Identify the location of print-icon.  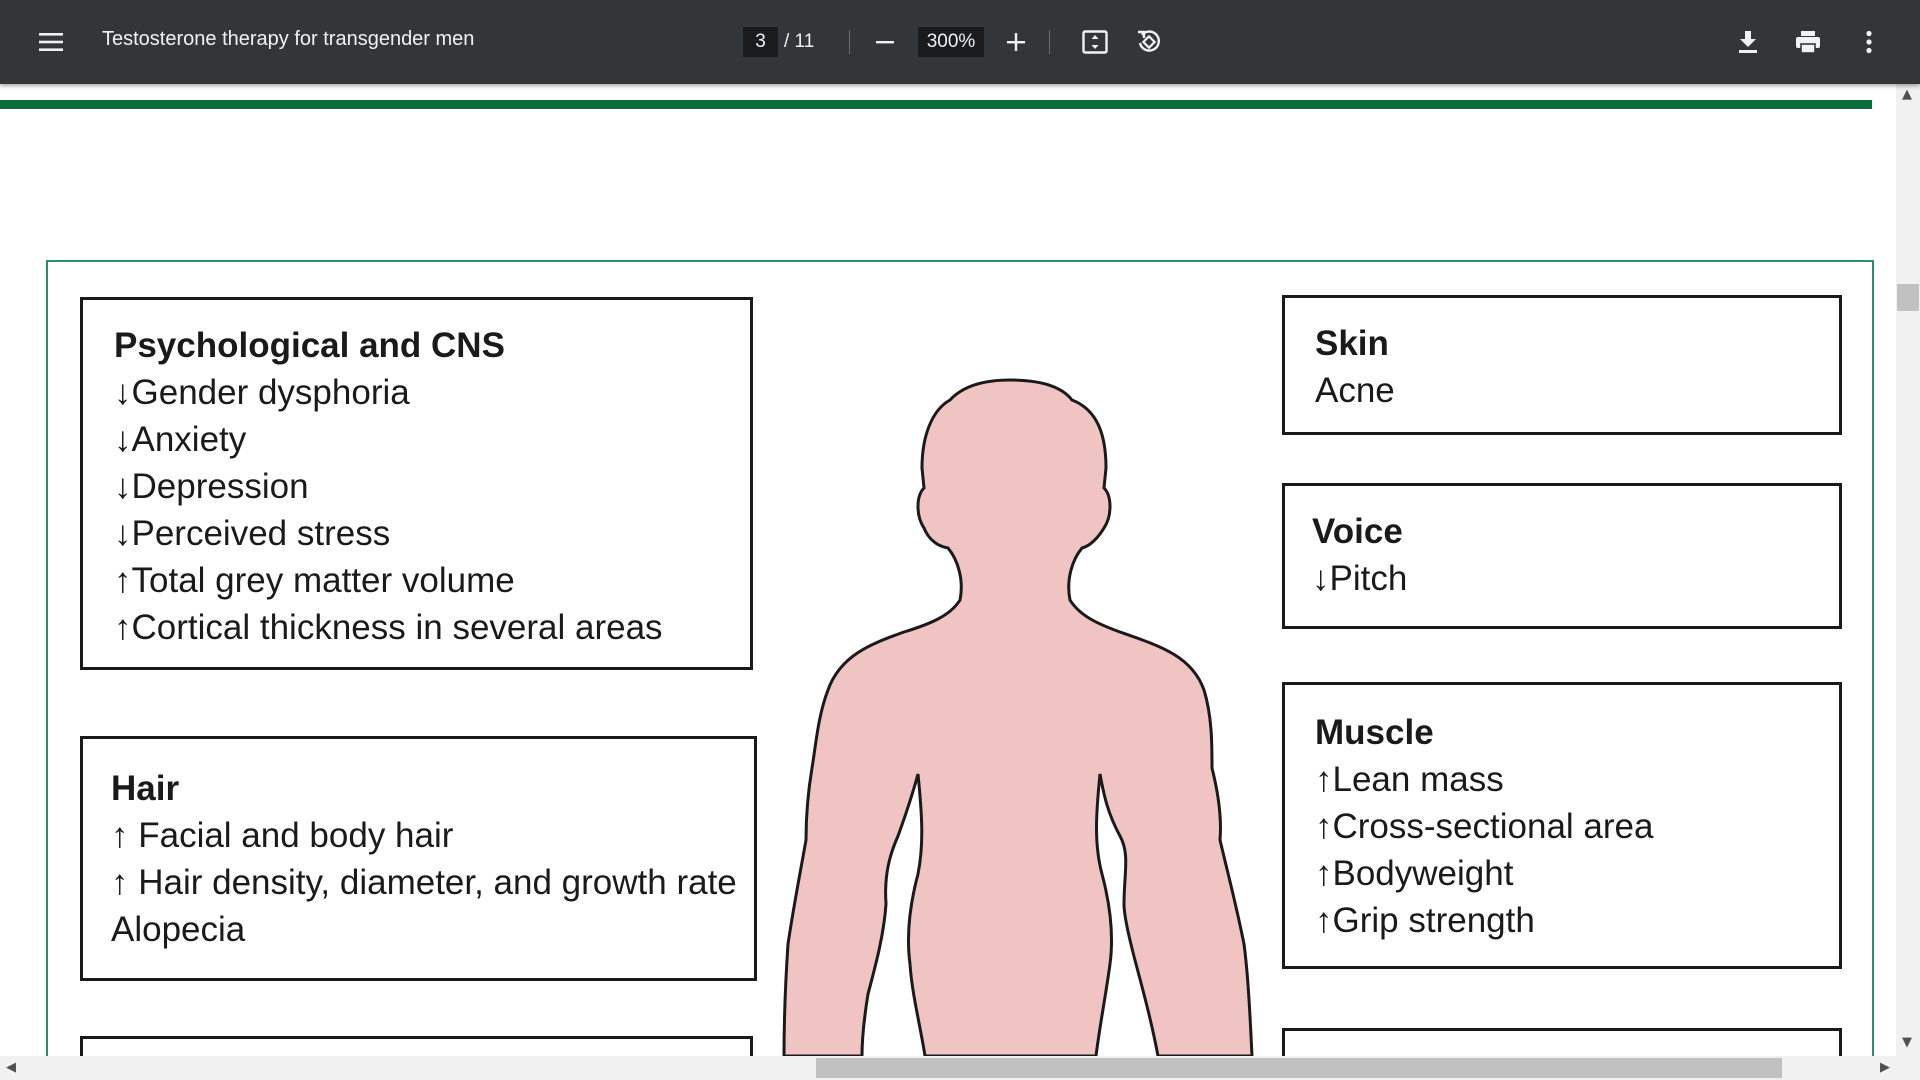
(1808, 42).